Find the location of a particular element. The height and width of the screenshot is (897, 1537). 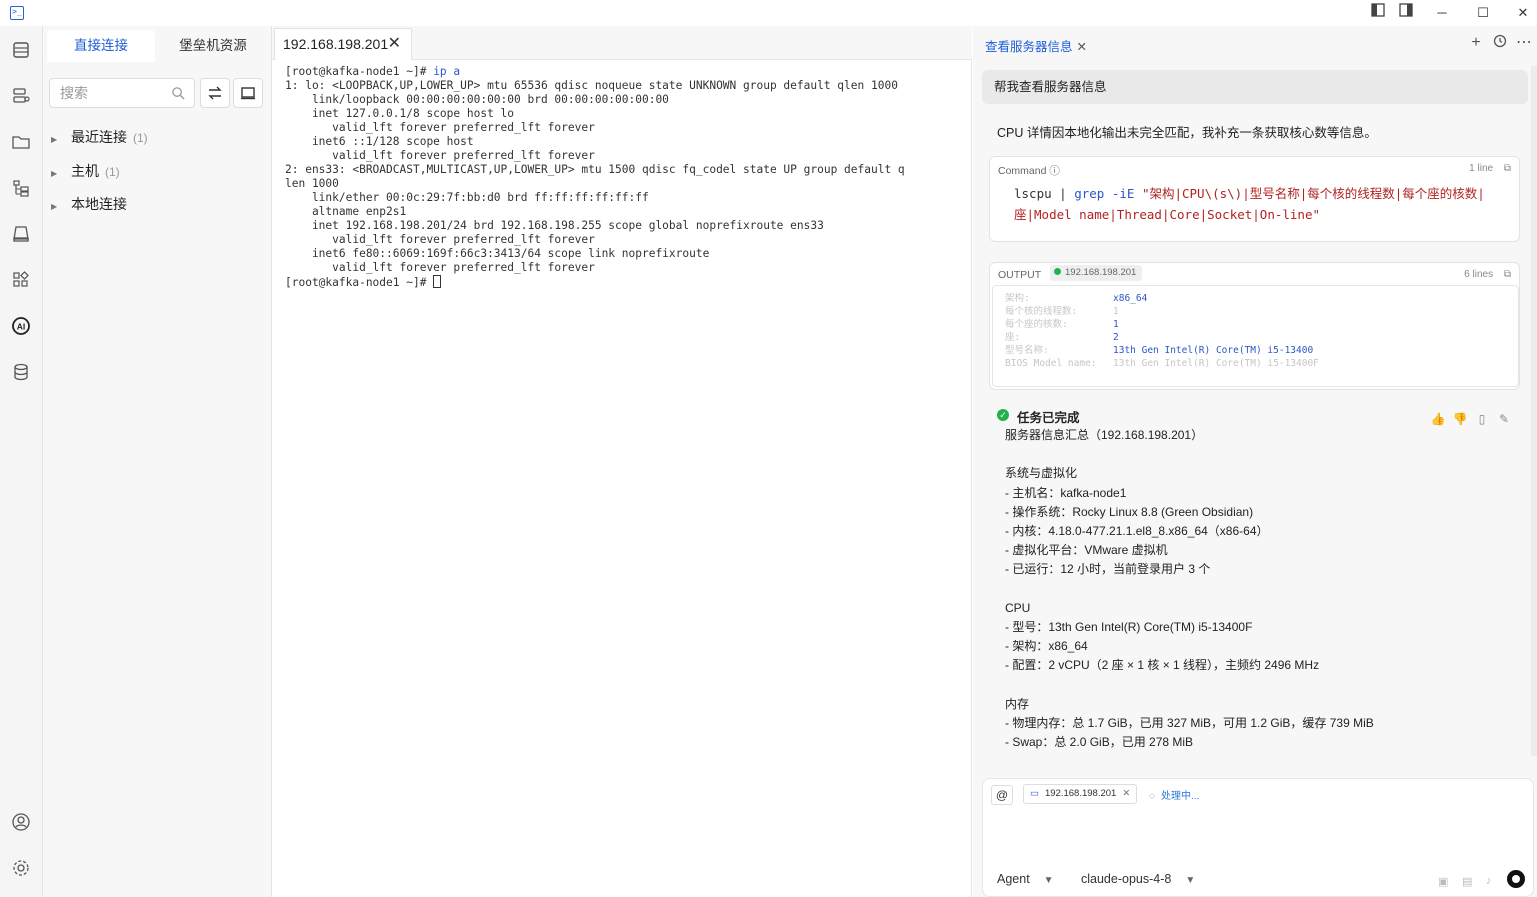

new-chat-icon: + is located at coordinates (1476, 43).